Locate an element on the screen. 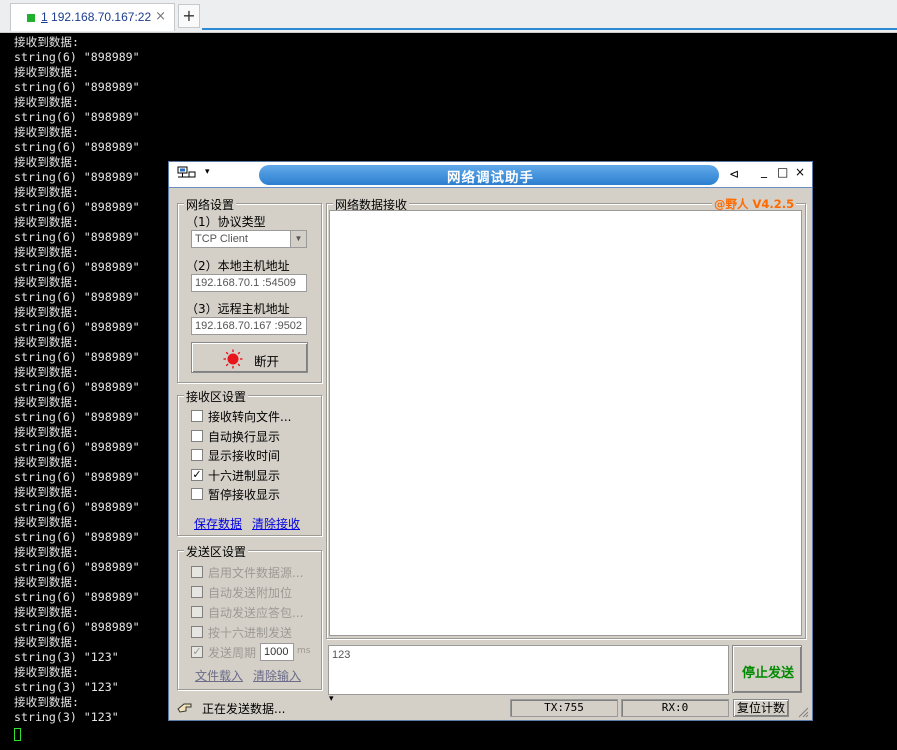 This screenshot has height=750, width=897. load-file-link: 文件载入 is located at coordinates (219, 675).